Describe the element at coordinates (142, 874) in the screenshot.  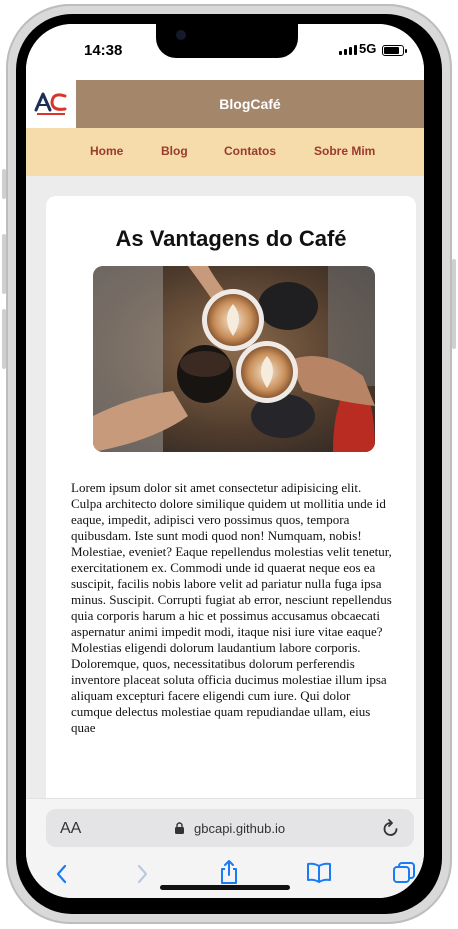
I see `forward-icon` at that location.